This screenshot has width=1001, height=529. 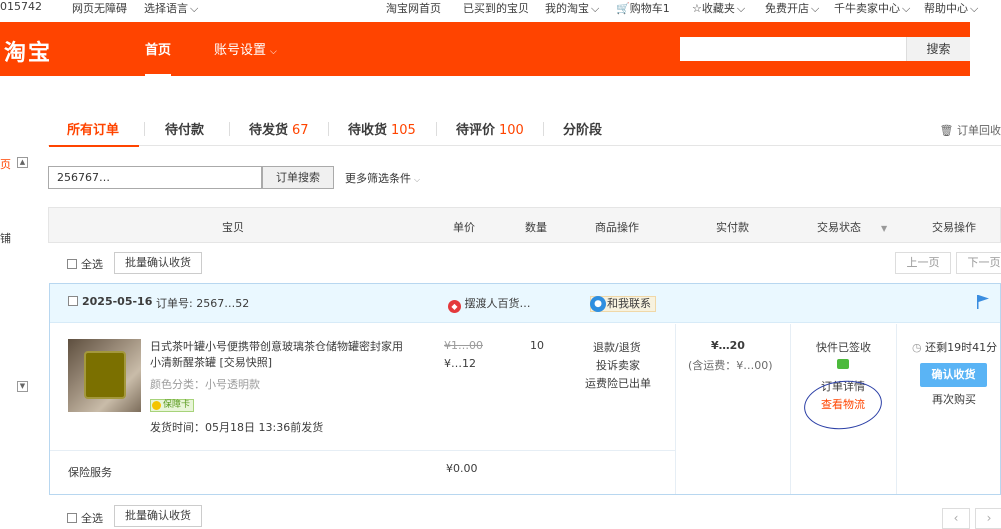 What do you see at coordinates (793, 49) in the screenshot?
I see `header-search-input` at bounding box center [793, 49].